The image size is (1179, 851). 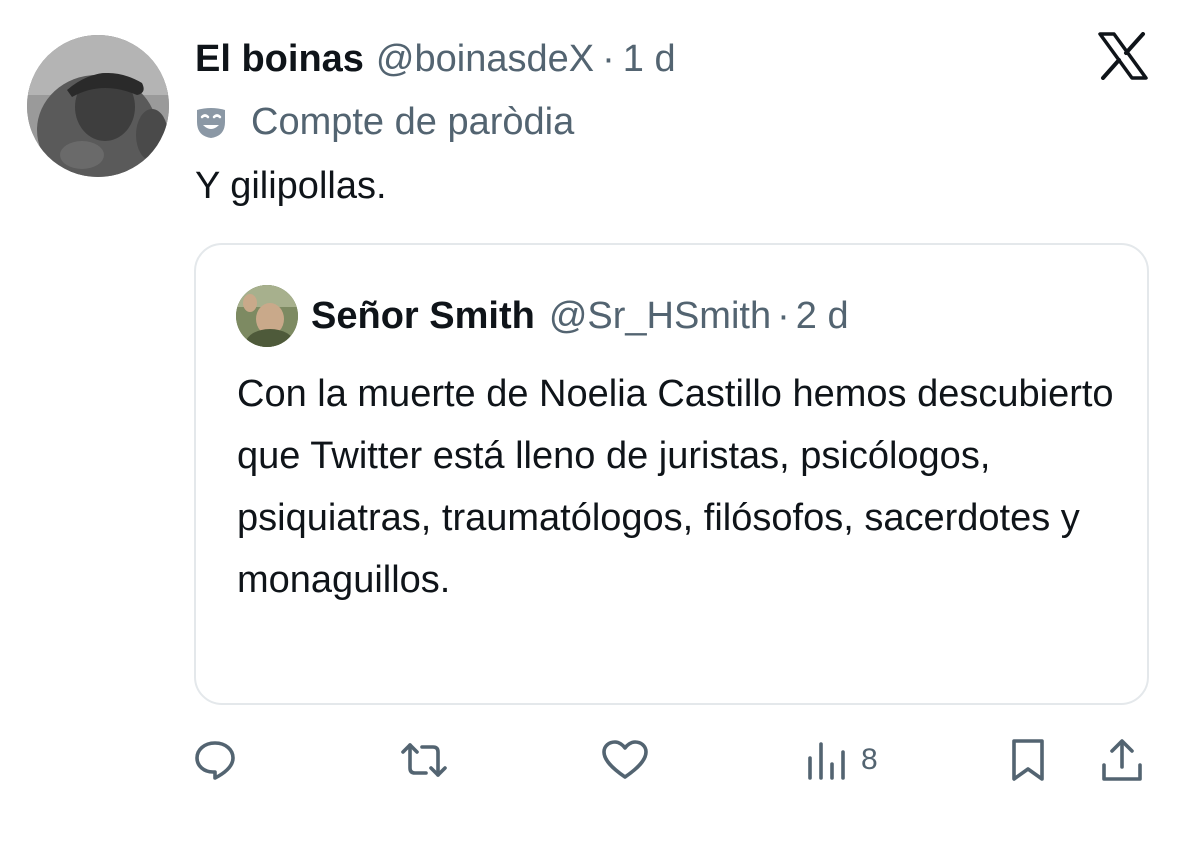 What do you see at coordinates (660, 316) in the screenshot?
I see `quote-author-handle: @Sr_HSmith` at bounding box center [660, 316].